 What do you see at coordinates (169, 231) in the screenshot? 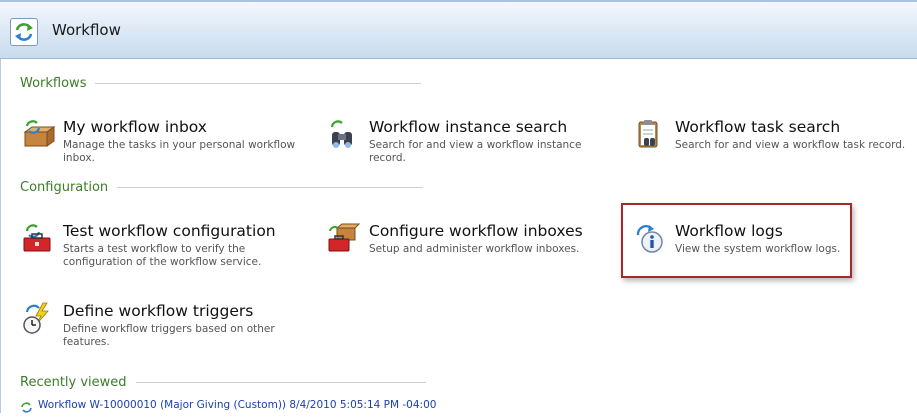
I see `task-title: Test workflow configuration` at bounding box center [169, 231].